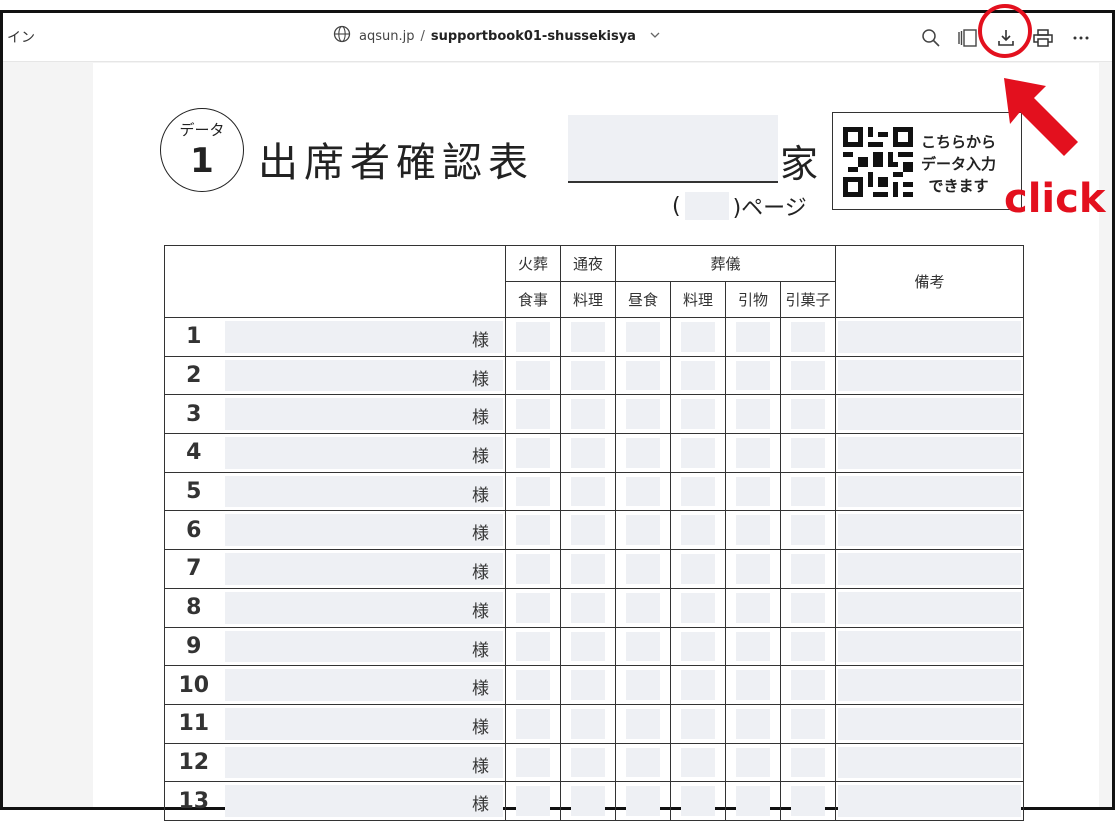 The width and height of the screenshot is (1120, 821). Describe the element at coordinates (673, 149) in the screenshot. I see `family-name-field` at that location.